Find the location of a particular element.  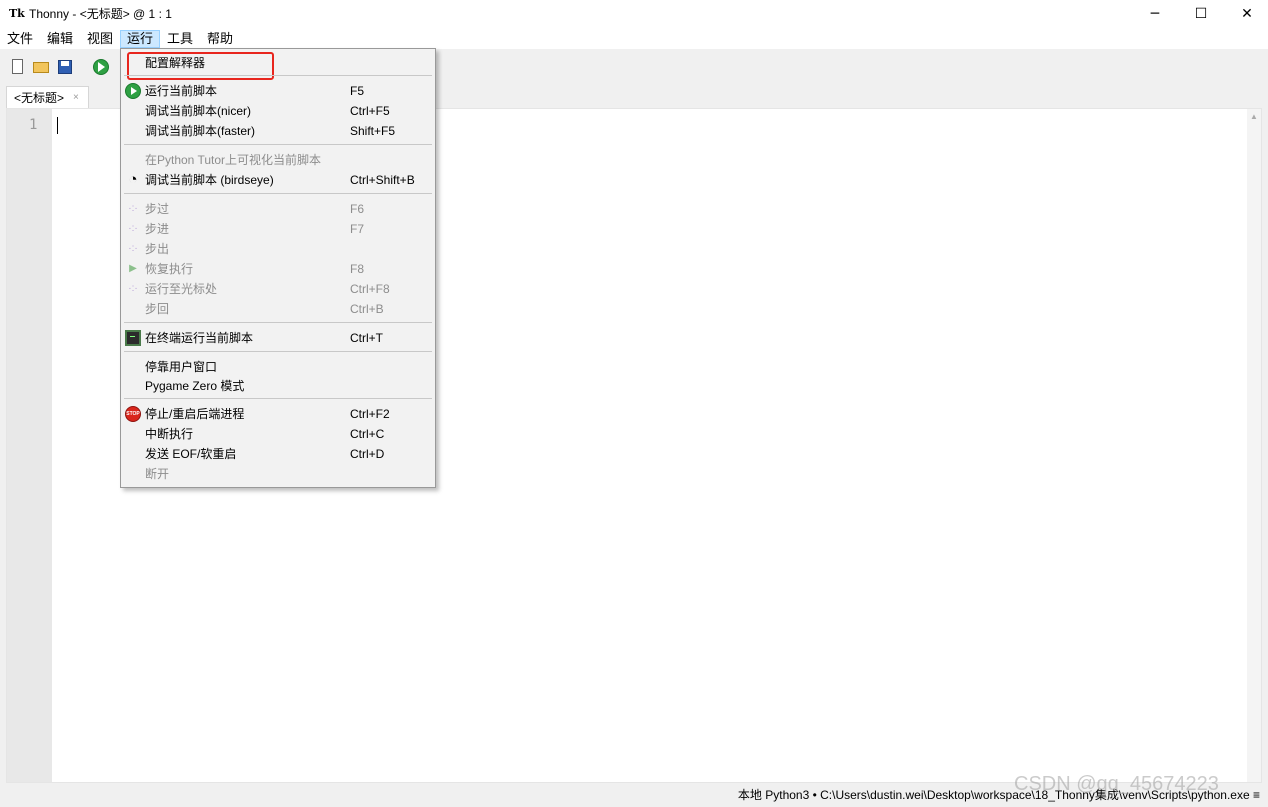

menu-item-label: 停止/重启后端进程 is located at coordinates (195, 414).